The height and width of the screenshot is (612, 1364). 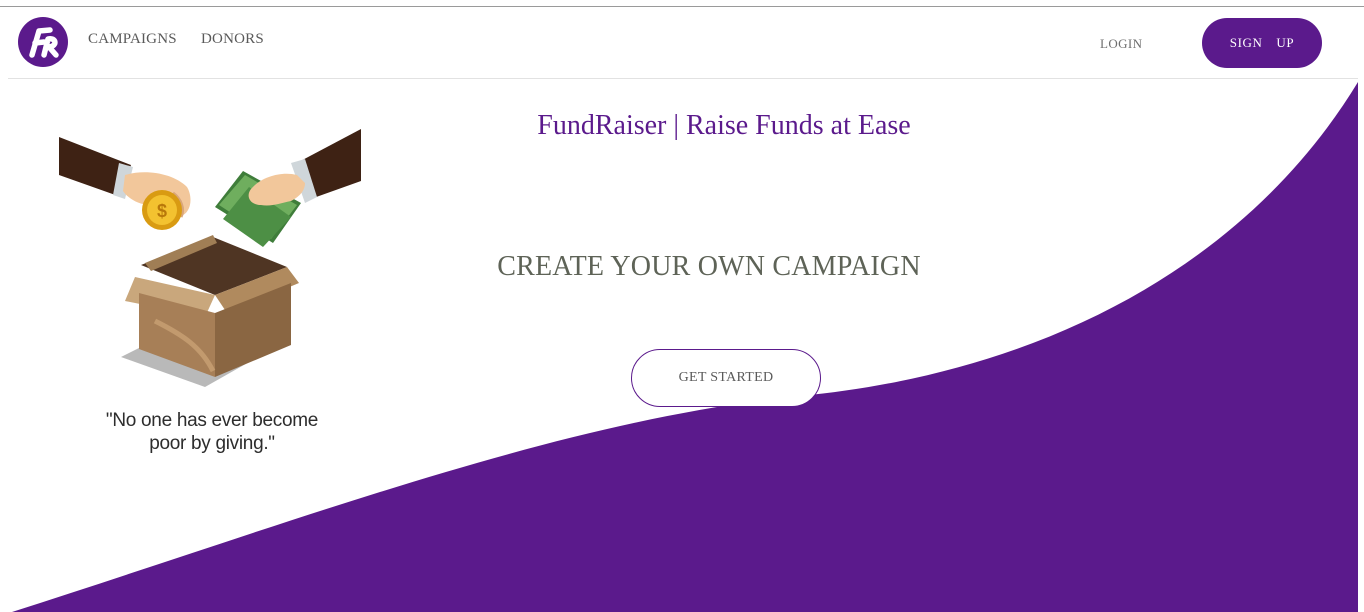 I want to click on hero-subtitle: CREATE YOUR OWN CAMPAIGN, so click(x=709, y=266).